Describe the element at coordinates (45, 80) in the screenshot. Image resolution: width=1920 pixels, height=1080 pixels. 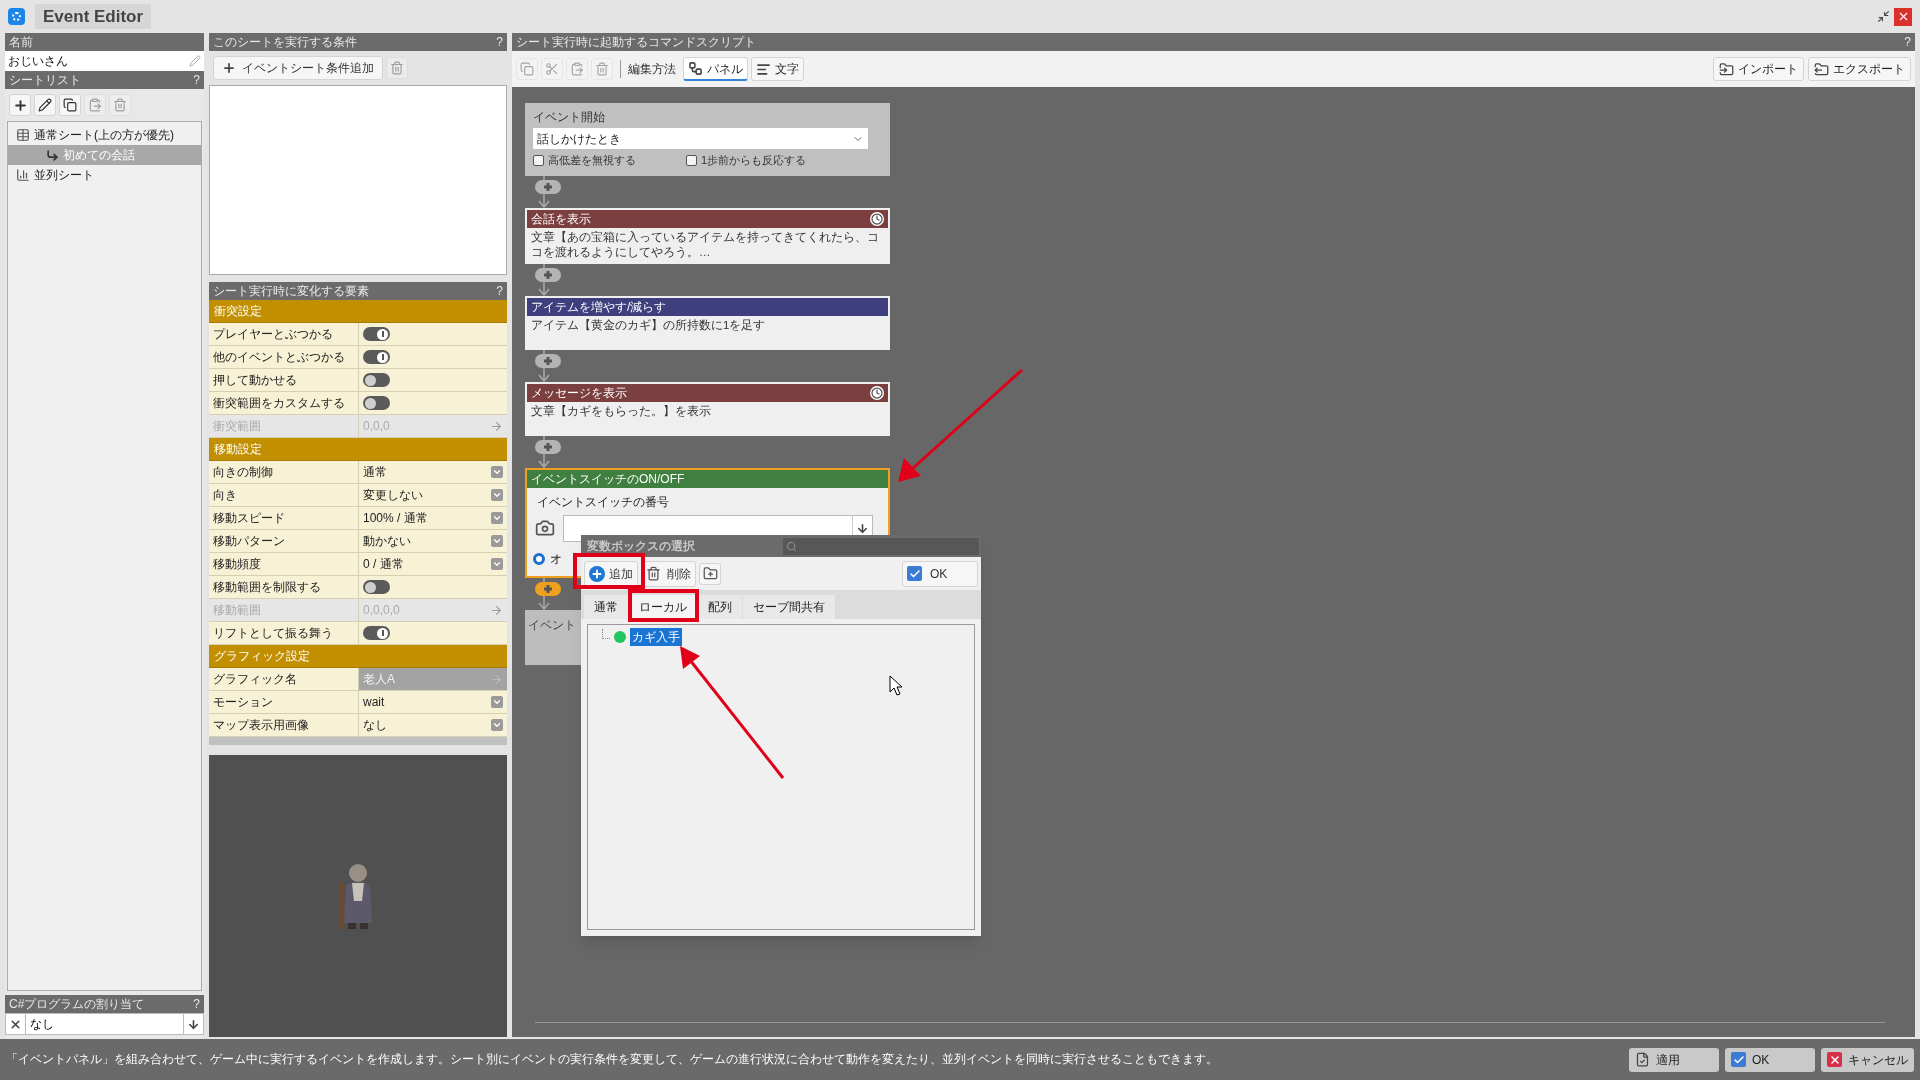
I see `panel-title: シートリスト` at that location.